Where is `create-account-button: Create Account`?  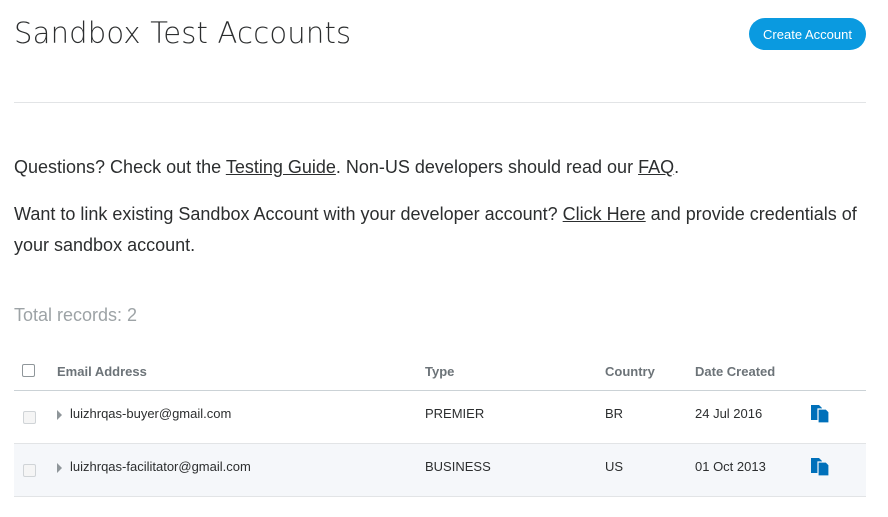 create-account-button: Create Account is located at coordinates (807, 34).